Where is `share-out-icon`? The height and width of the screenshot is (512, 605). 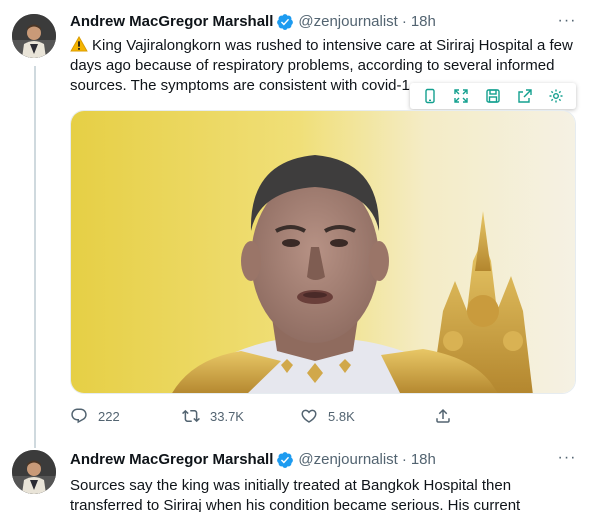 share-out-icon is located at coordinates (525, 96).